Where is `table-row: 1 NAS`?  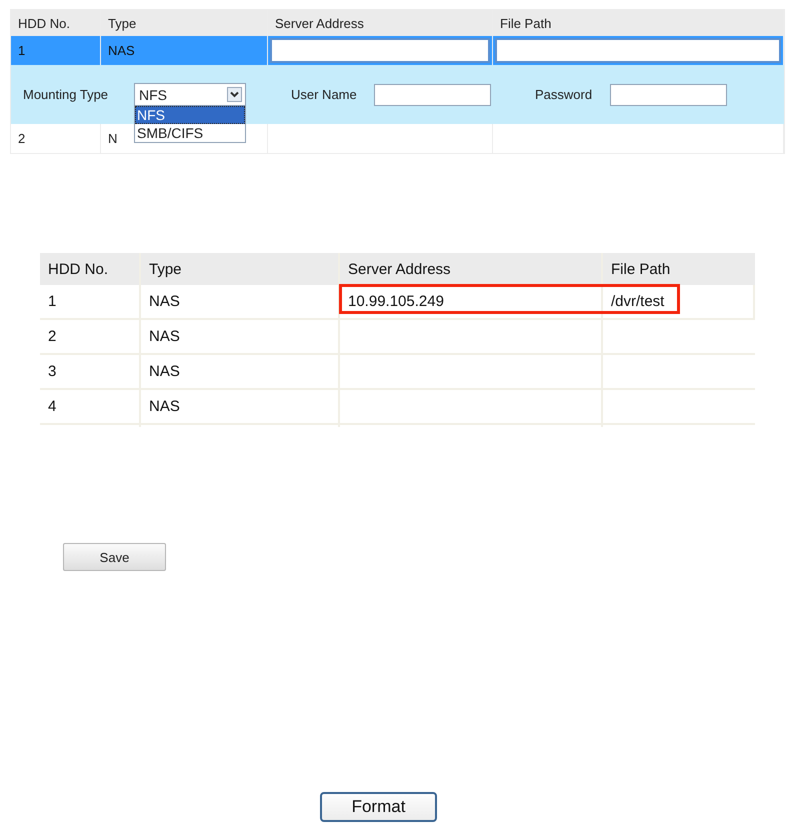
table-row: 1 NAS is located at coordinates (397, 50).